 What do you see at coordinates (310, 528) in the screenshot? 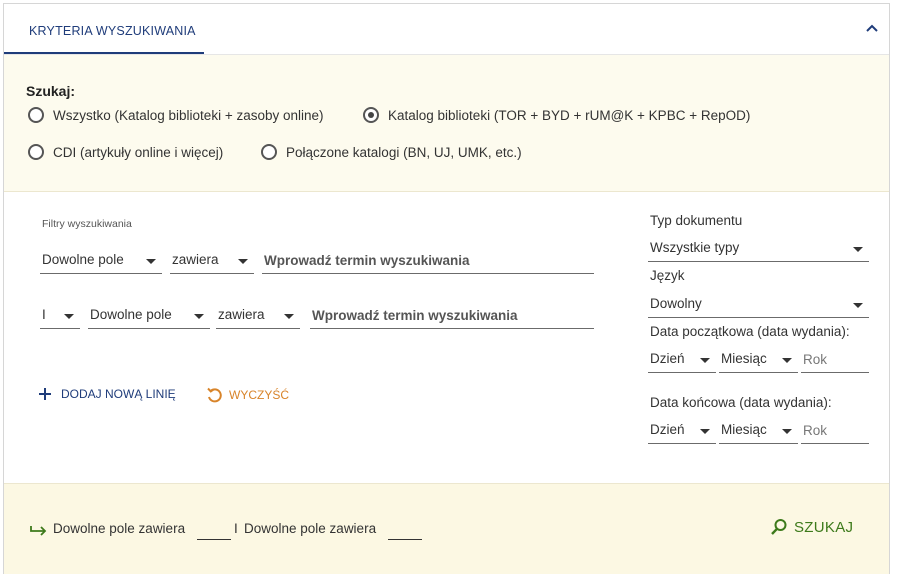
I see `query-summary-part2: Dowolne pole zawiera` at bounding box center [310, 528].